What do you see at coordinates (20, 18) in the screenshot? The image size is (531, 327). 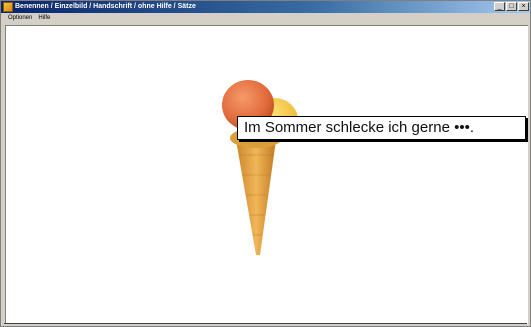 I see `menu-optionen: Optionen` at bounding box center [20, 18].